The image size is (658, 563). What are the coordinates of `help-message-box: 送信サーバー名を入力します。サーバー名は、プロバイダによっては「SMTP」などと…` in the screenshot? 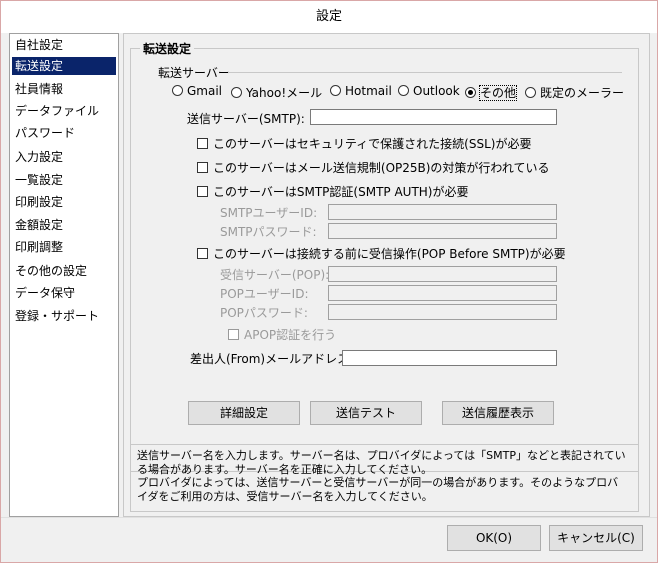 It's located at (384, 478).